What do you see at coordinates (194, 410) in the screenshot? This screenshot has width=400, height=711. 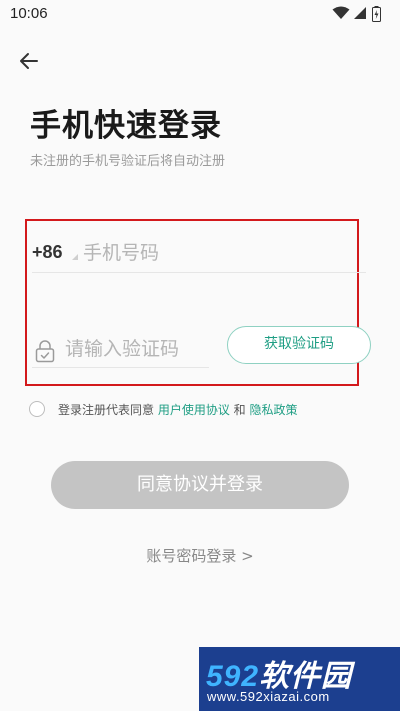 I see `user-agreement-link: 用户使用协议` at bounding box center [194, 410].